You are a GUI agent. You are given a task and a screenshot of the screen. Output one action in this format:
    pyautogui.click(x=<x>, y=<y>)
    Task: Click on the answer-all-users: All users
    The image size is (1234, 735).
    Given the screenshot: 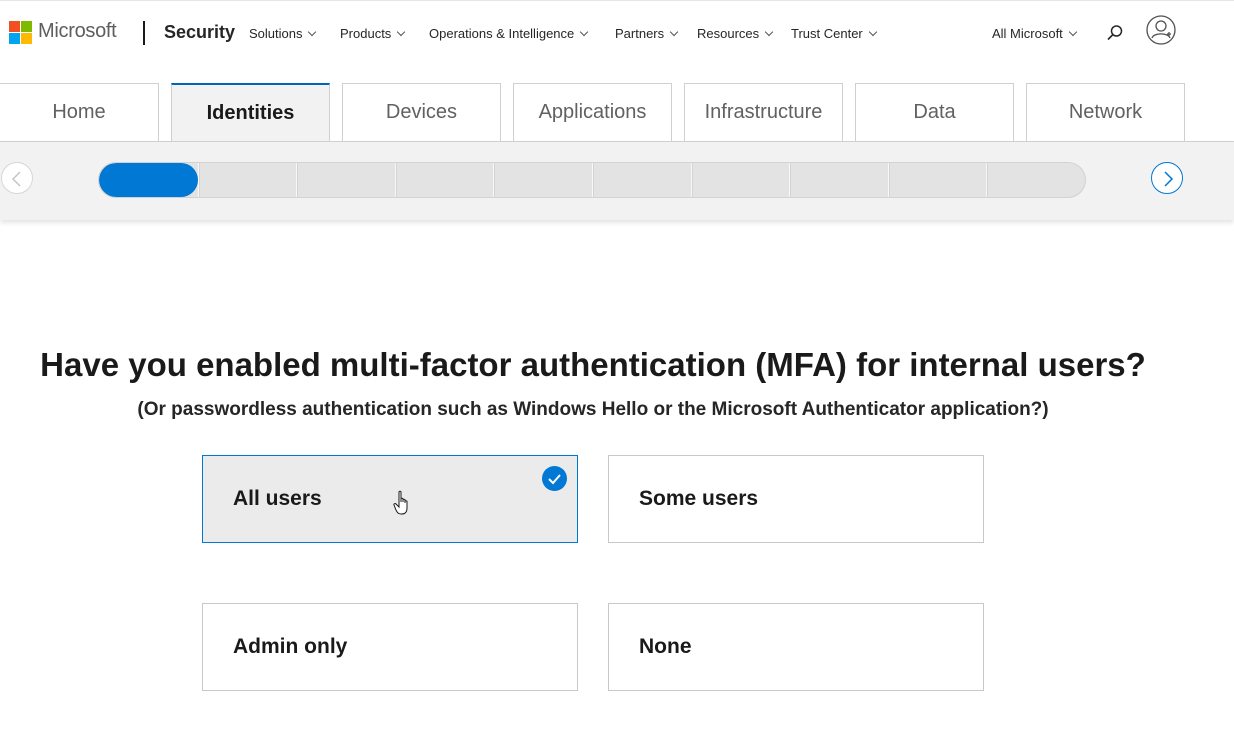 What is the action you would take?
    pyautogui.click(x=390, y=499)
    